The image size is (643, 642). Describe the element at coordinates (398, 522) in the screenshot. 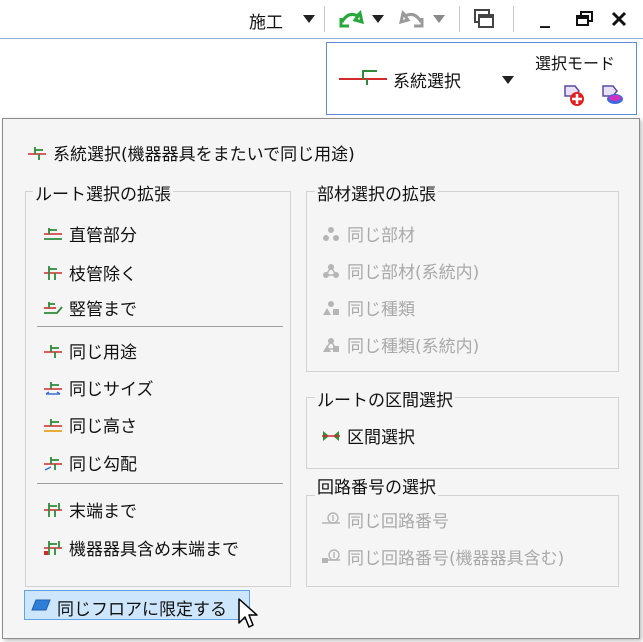

I see `menu-item-label: 同じ回路番号` at that location.